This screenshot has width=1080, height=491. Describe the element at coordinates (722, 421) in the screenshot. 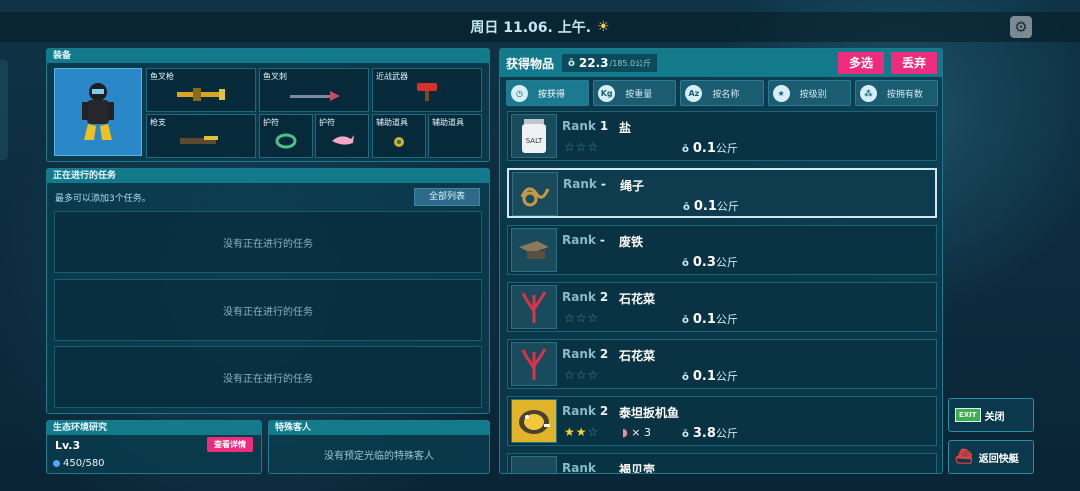

I see `item-row: Rank 2 泰坦扳机鱼 ★★☆ ◗ × 3 ō 3.8公斤` at that location.